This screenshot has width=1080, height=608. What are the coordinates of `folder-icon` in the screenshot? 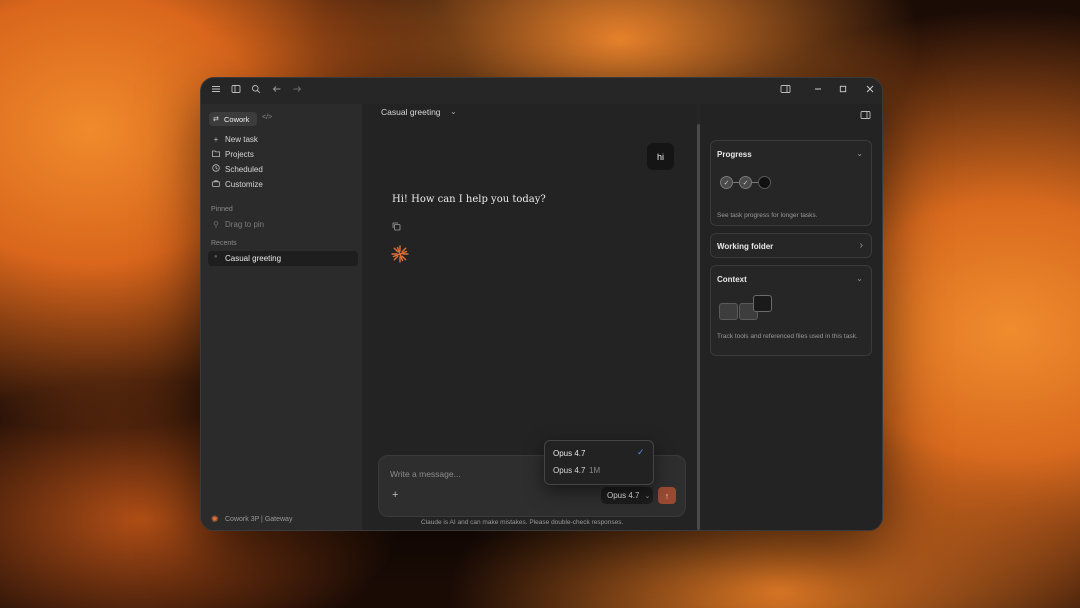 It's located at (216, 154).